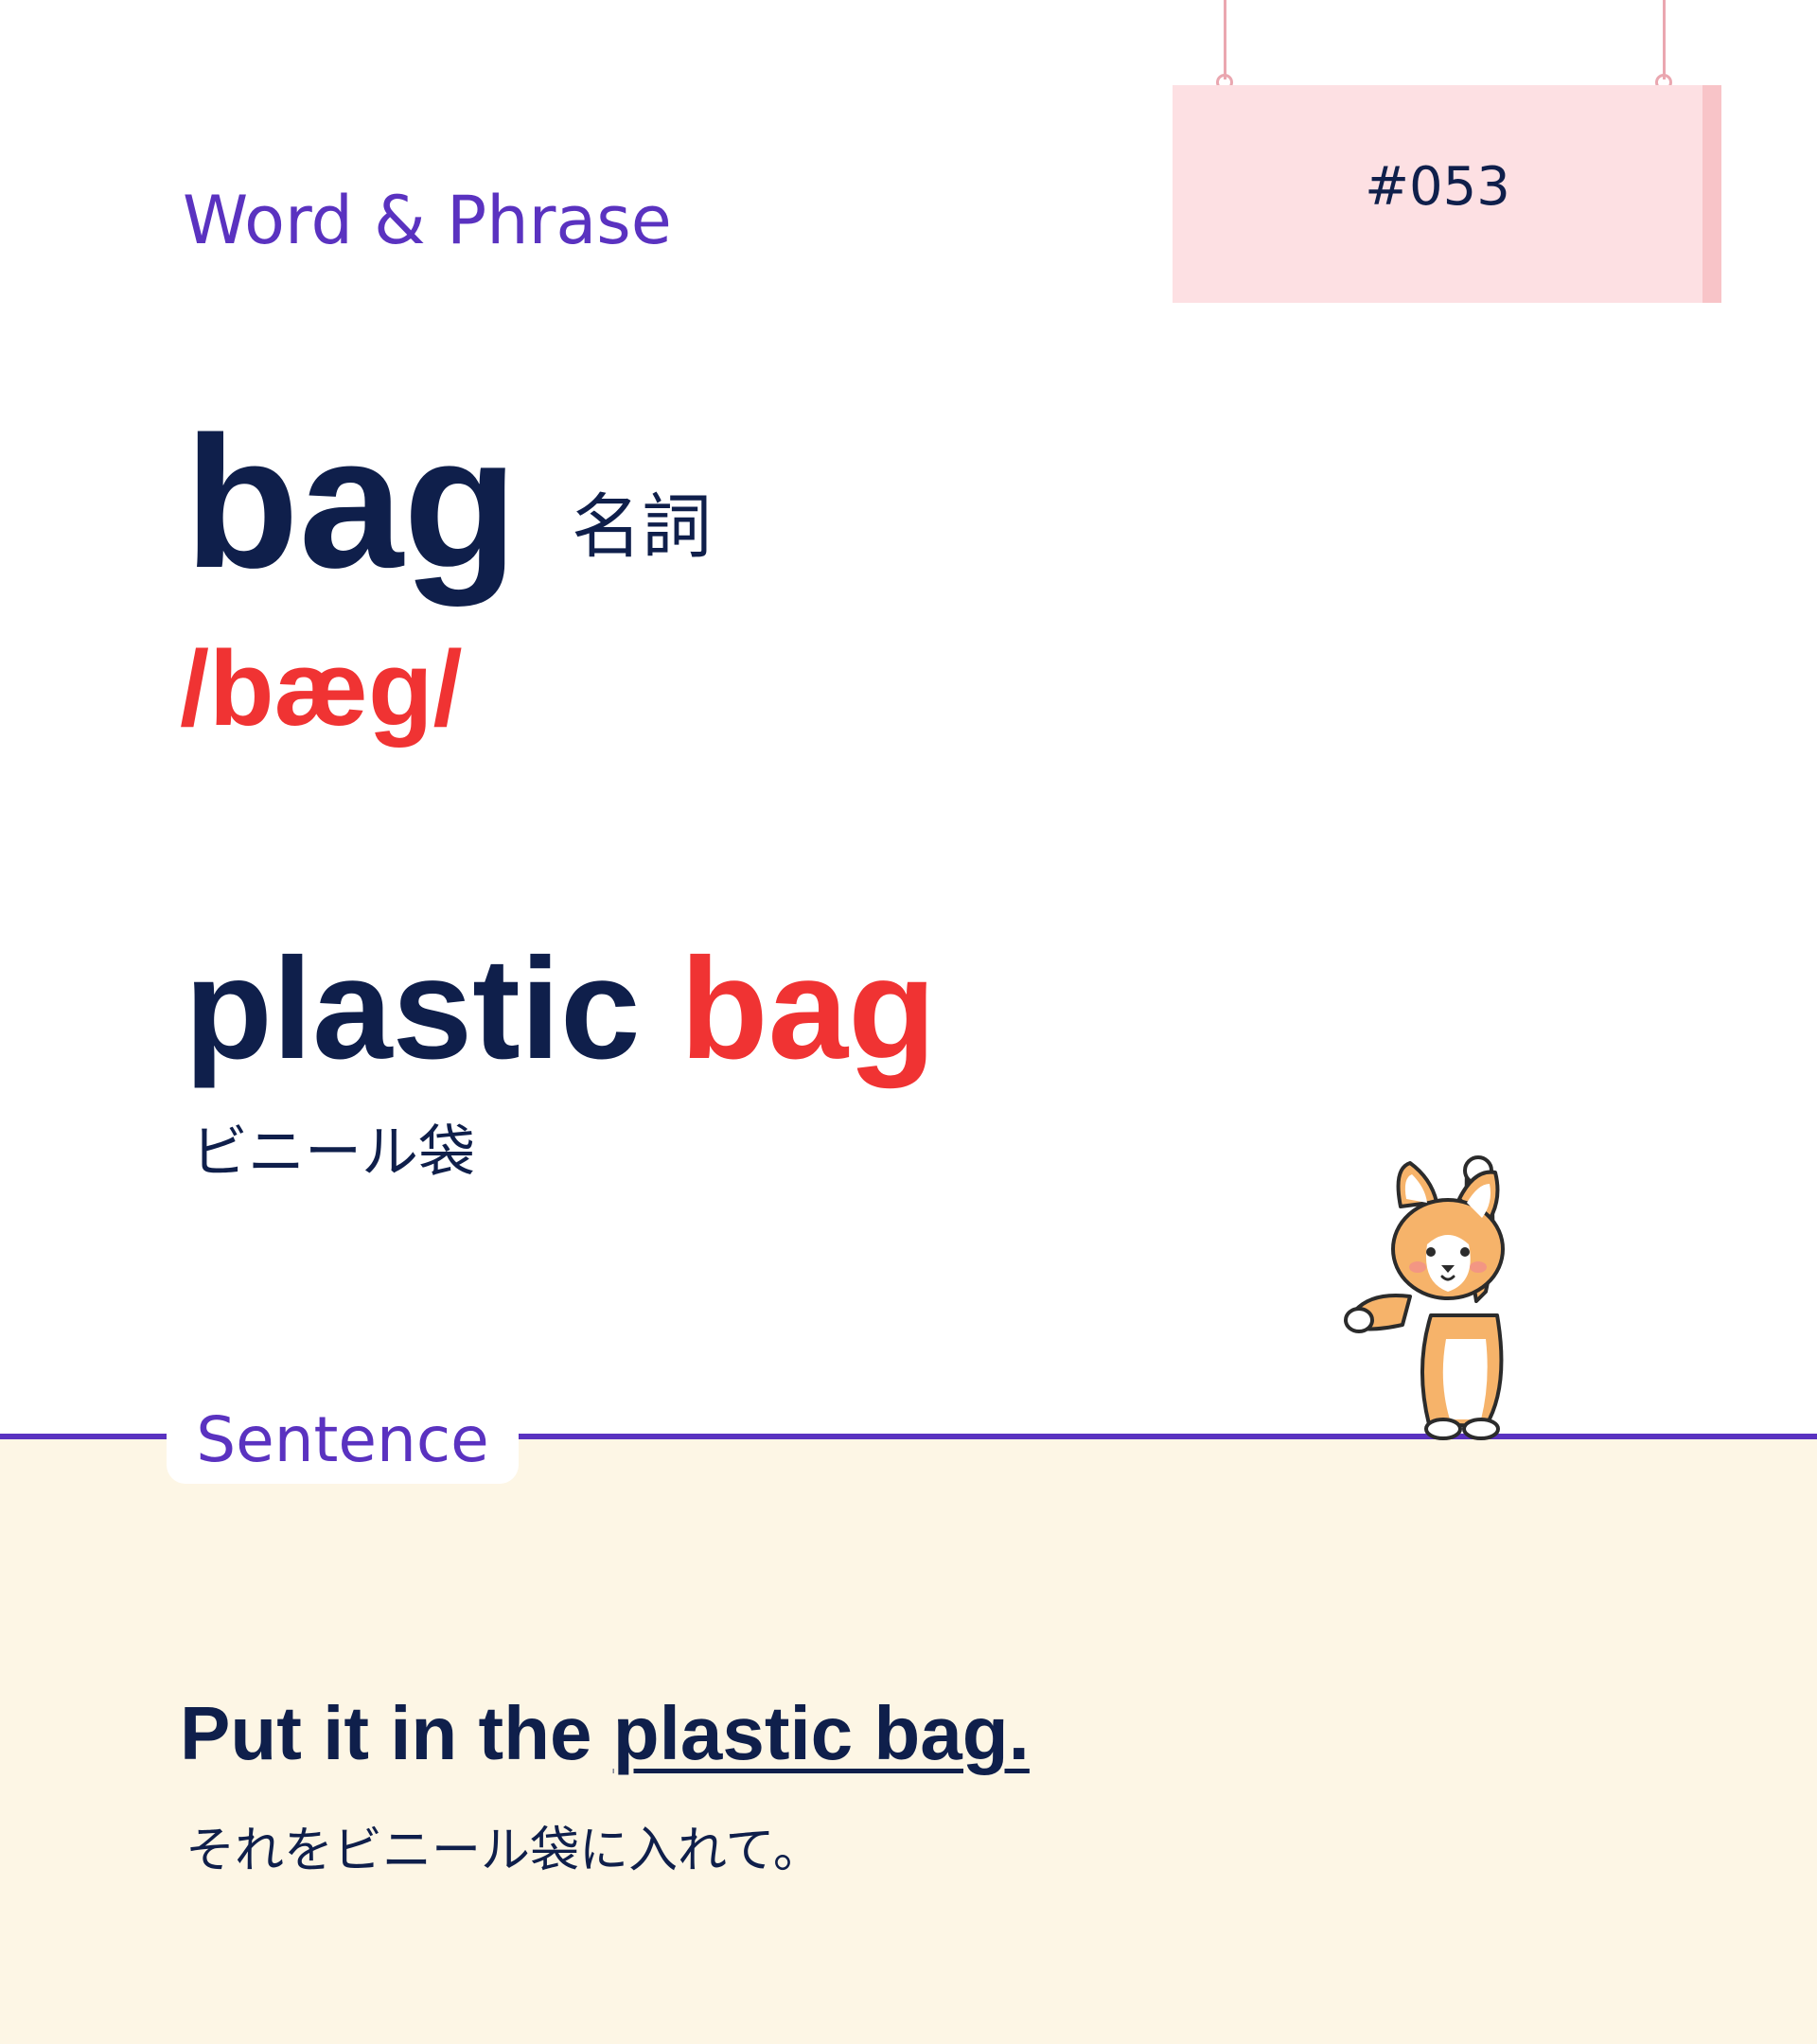 The width and height of the screenshot is (1817, 2044). Describe the element at coordinates (642, 527) in the screenshot. I see `part-of-speech: 名詞` at that location.